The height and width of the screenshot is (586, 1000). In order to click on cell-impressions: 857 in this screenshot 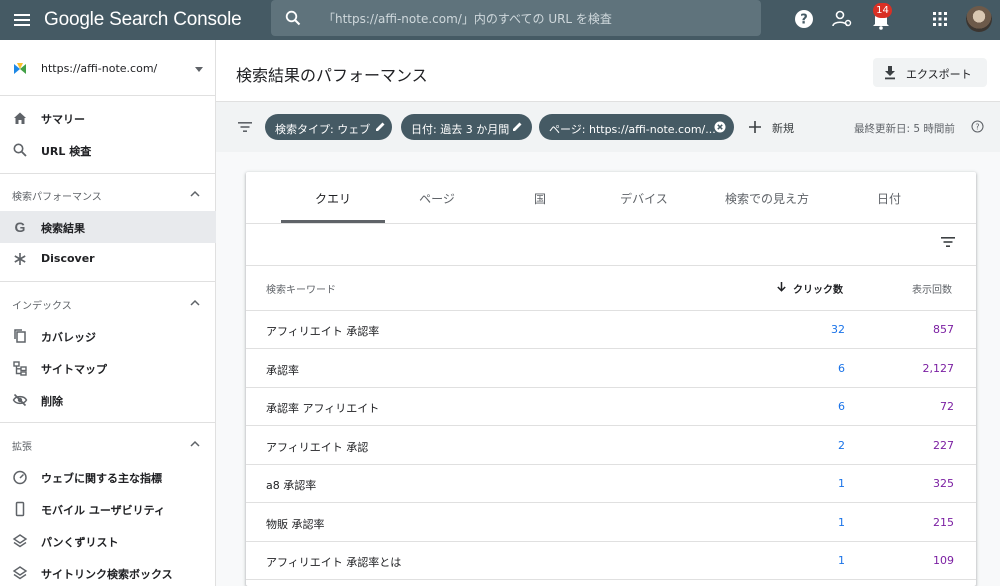, I will do `click(943, 329)`.